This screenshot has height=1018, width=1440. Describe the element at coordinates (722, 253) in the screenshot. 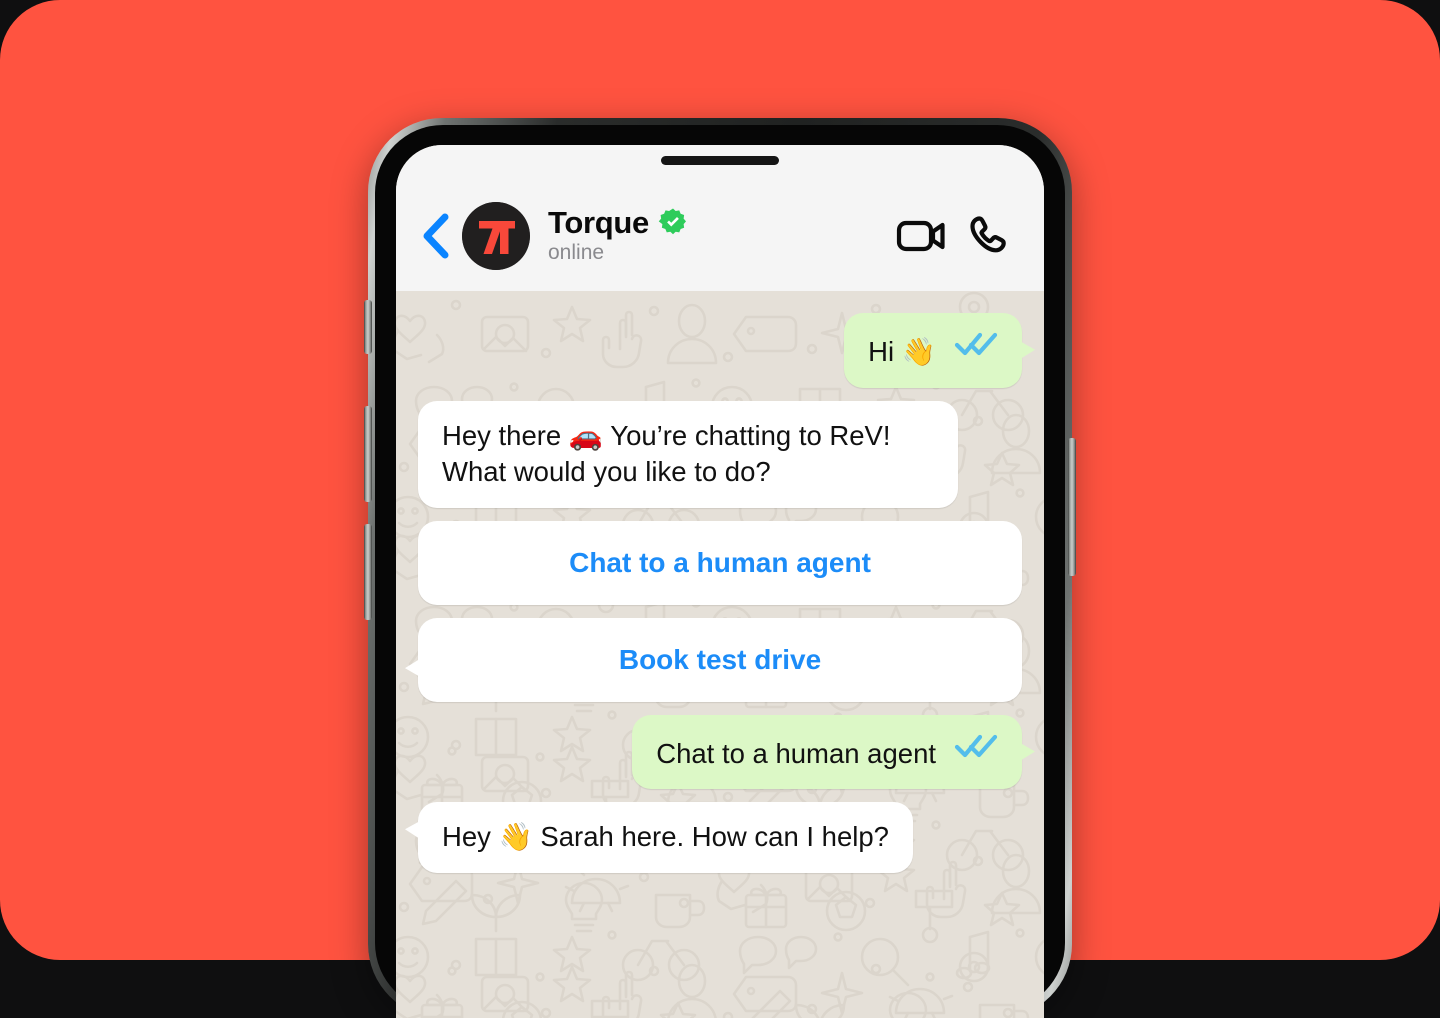

I see `contact-status: online` at that location.